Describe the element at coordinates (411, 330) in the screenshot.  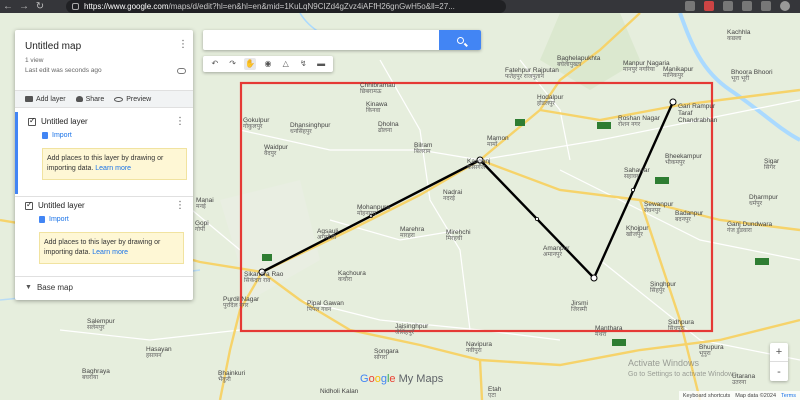
I see `place-label: Jaisinghpur जैसिंहपुर` at that location.